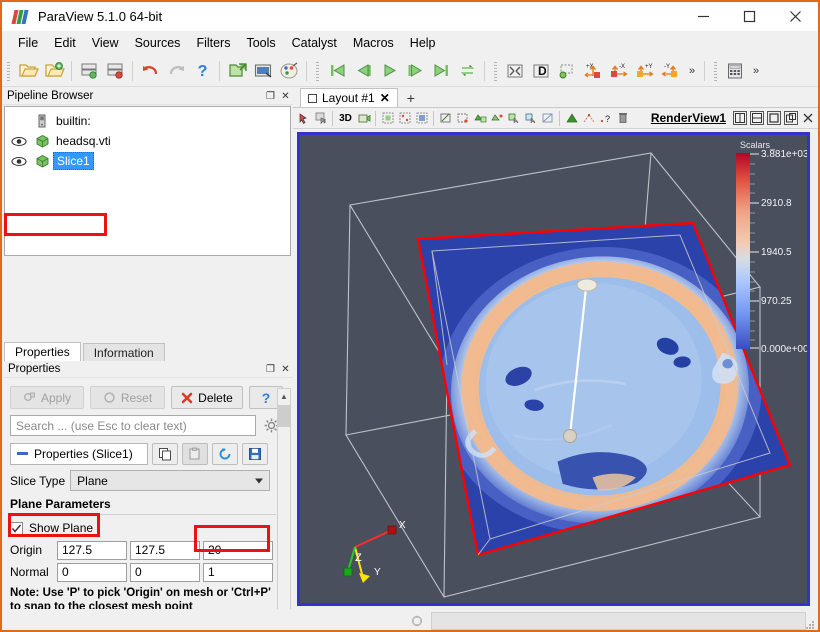 This screenshot has width=820, height=632. What do you see at coordinates (749, 16) in the screenshot?
I see `maximize-icon` at bounding box center [749, 16].